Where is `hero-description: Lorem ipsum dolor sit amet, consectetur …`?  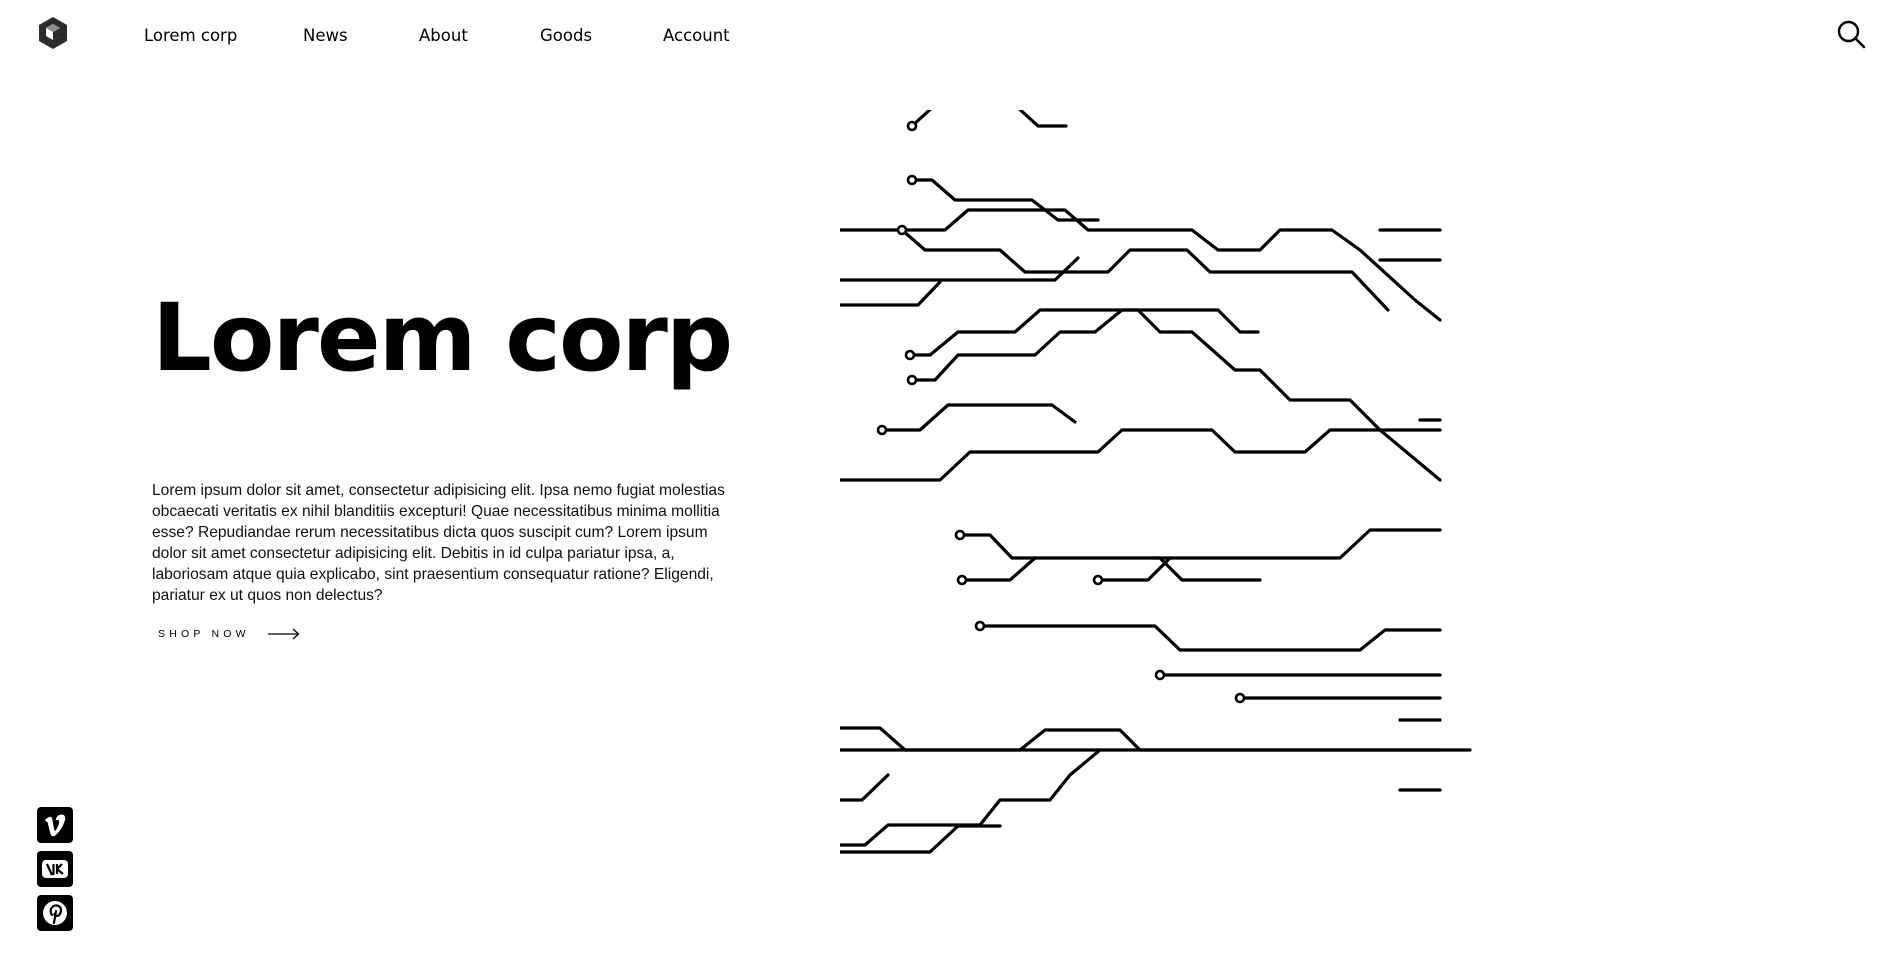 hero-description: Lorem ipsum dolor sit amet, consectetur … is located at coordinates (438, 543).